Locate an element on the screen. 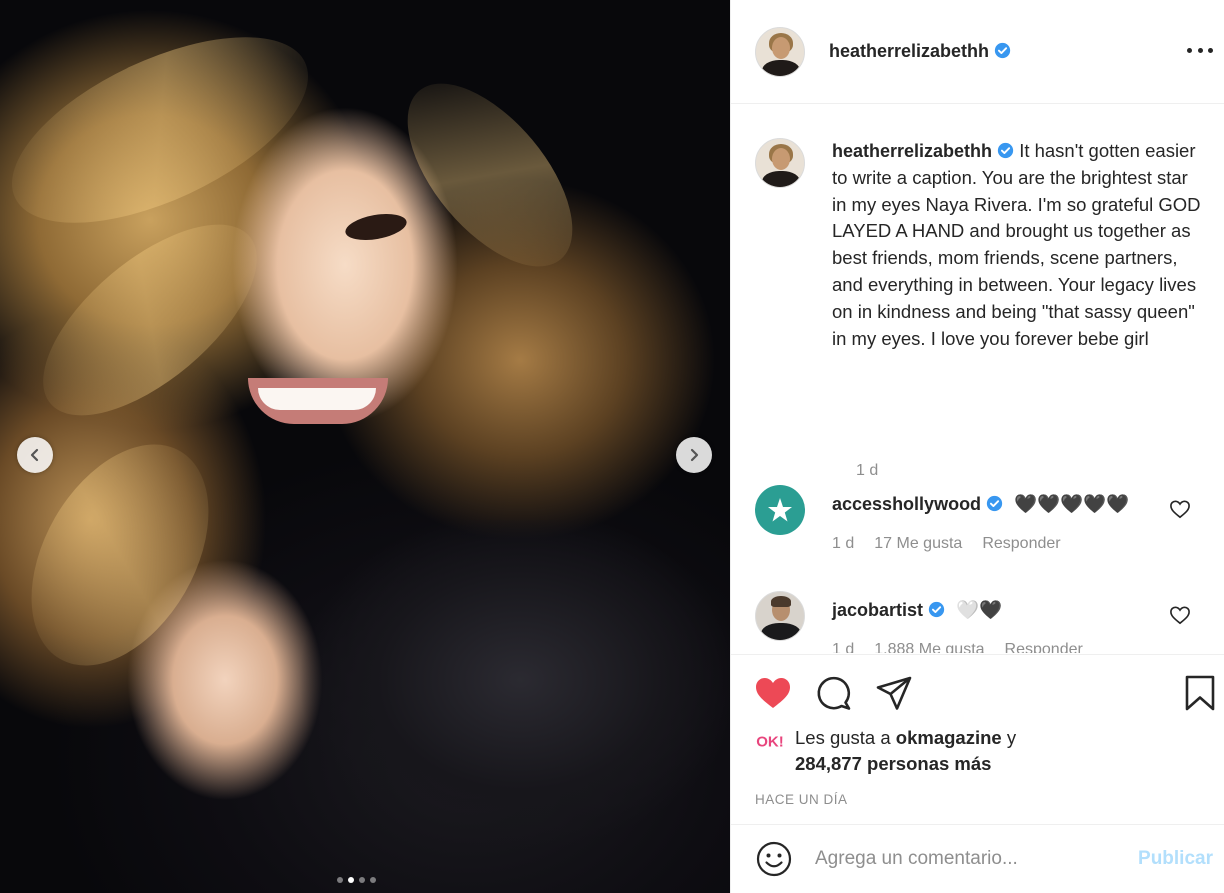  likes-joiner: y is located at coordinates (1011, 737).